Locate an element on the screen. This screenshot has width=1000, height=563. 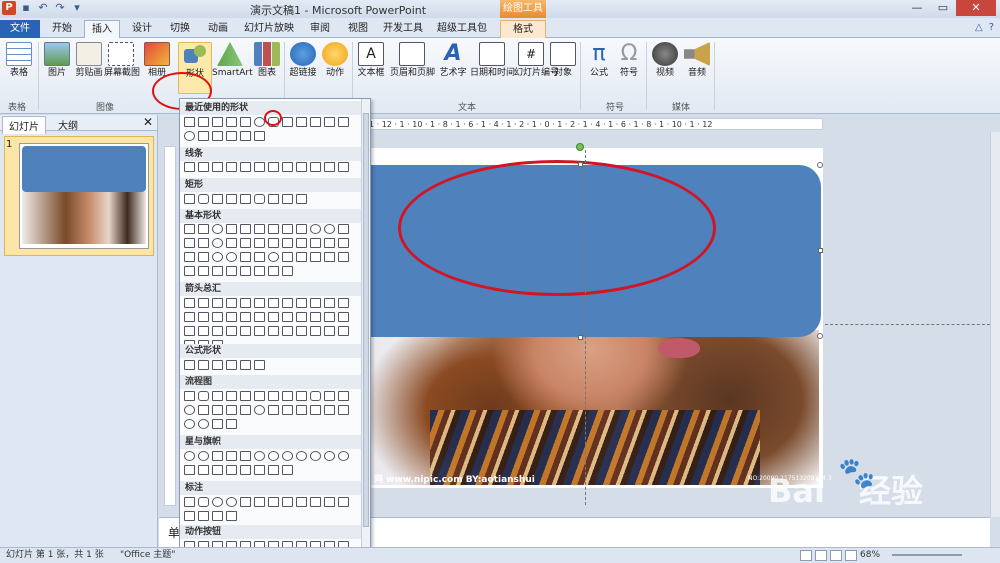
tab-review: 审阅 is located at coordinates (320, 29).